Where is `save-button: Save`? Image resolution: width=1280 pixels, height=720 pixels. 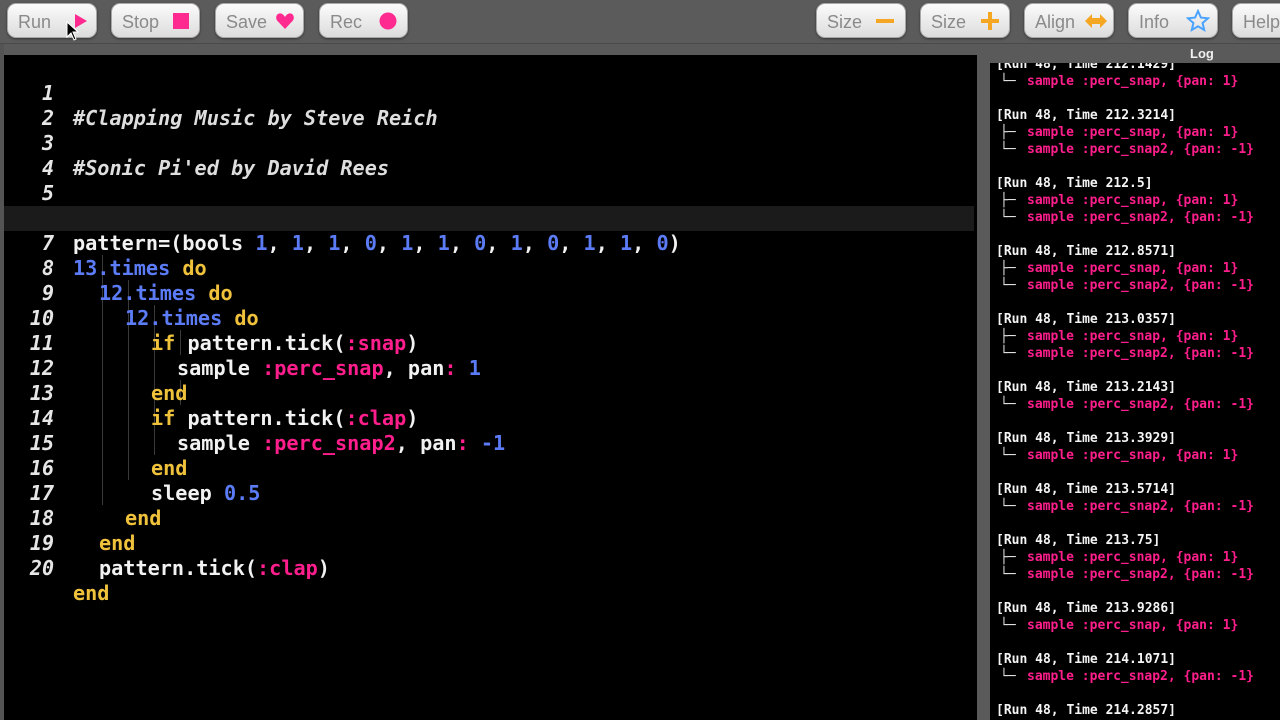 save-button: Save is located at coordinates (259, 20).